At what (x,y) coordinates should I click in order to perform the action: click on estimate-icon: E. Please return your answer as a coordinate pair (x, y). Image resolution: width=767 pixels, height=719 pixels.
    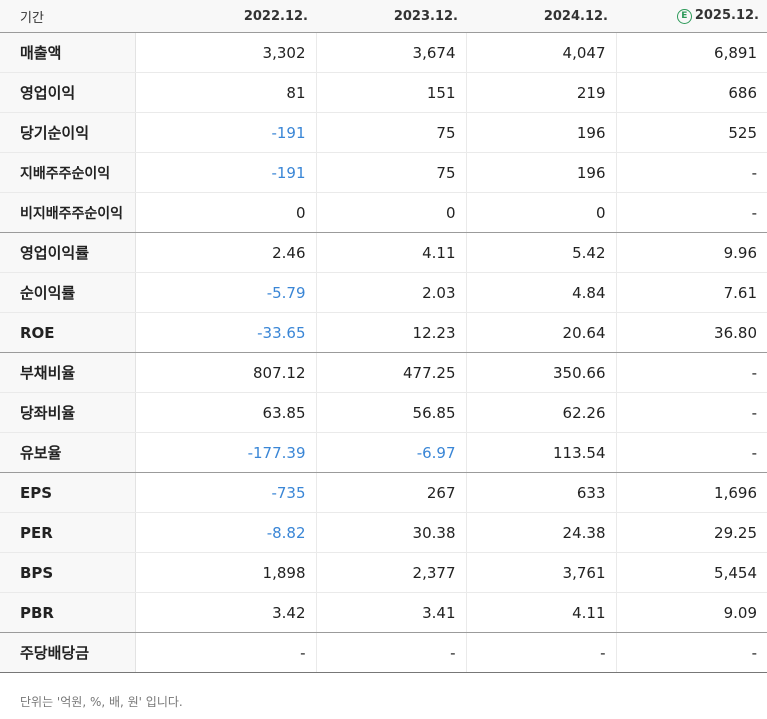
    Looking at the image, I should click on (684, 16).